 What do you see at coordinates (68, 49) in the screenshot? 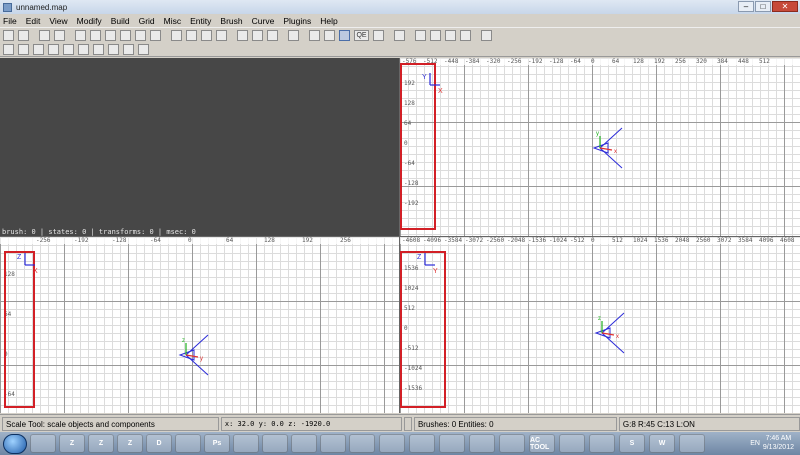
I see `flip-patch-icon` at bounding box center [68, 49].